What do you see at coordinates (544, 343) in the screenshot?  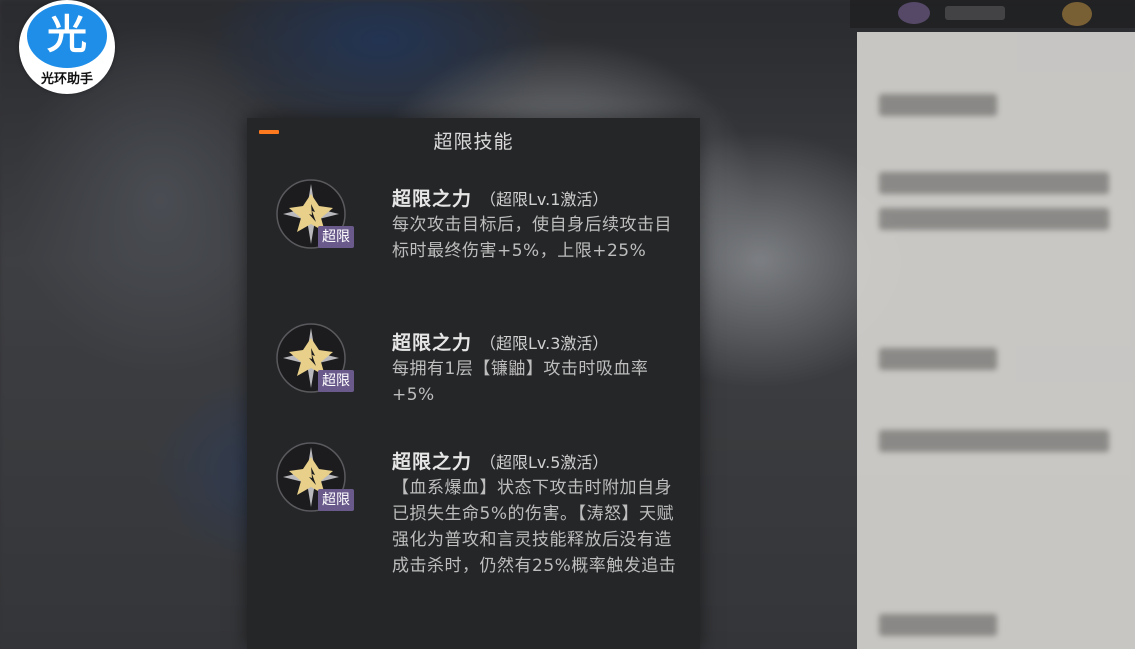 I see `skill-level: （超限Lv.3激活）` at bounding box center [544, 343].